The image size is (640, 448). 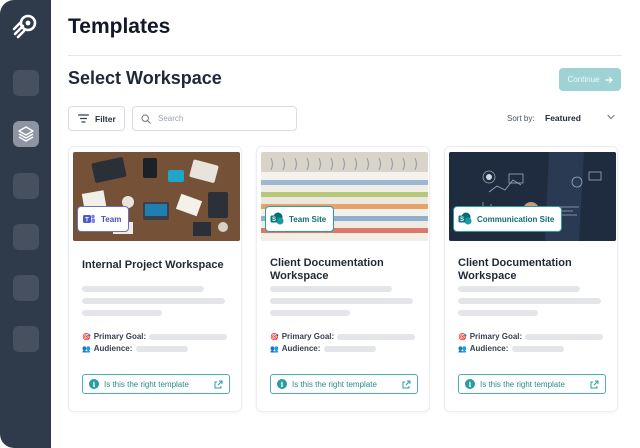 I want to click on card-title: Internal Project Workspace, so click(x=153, y=265).